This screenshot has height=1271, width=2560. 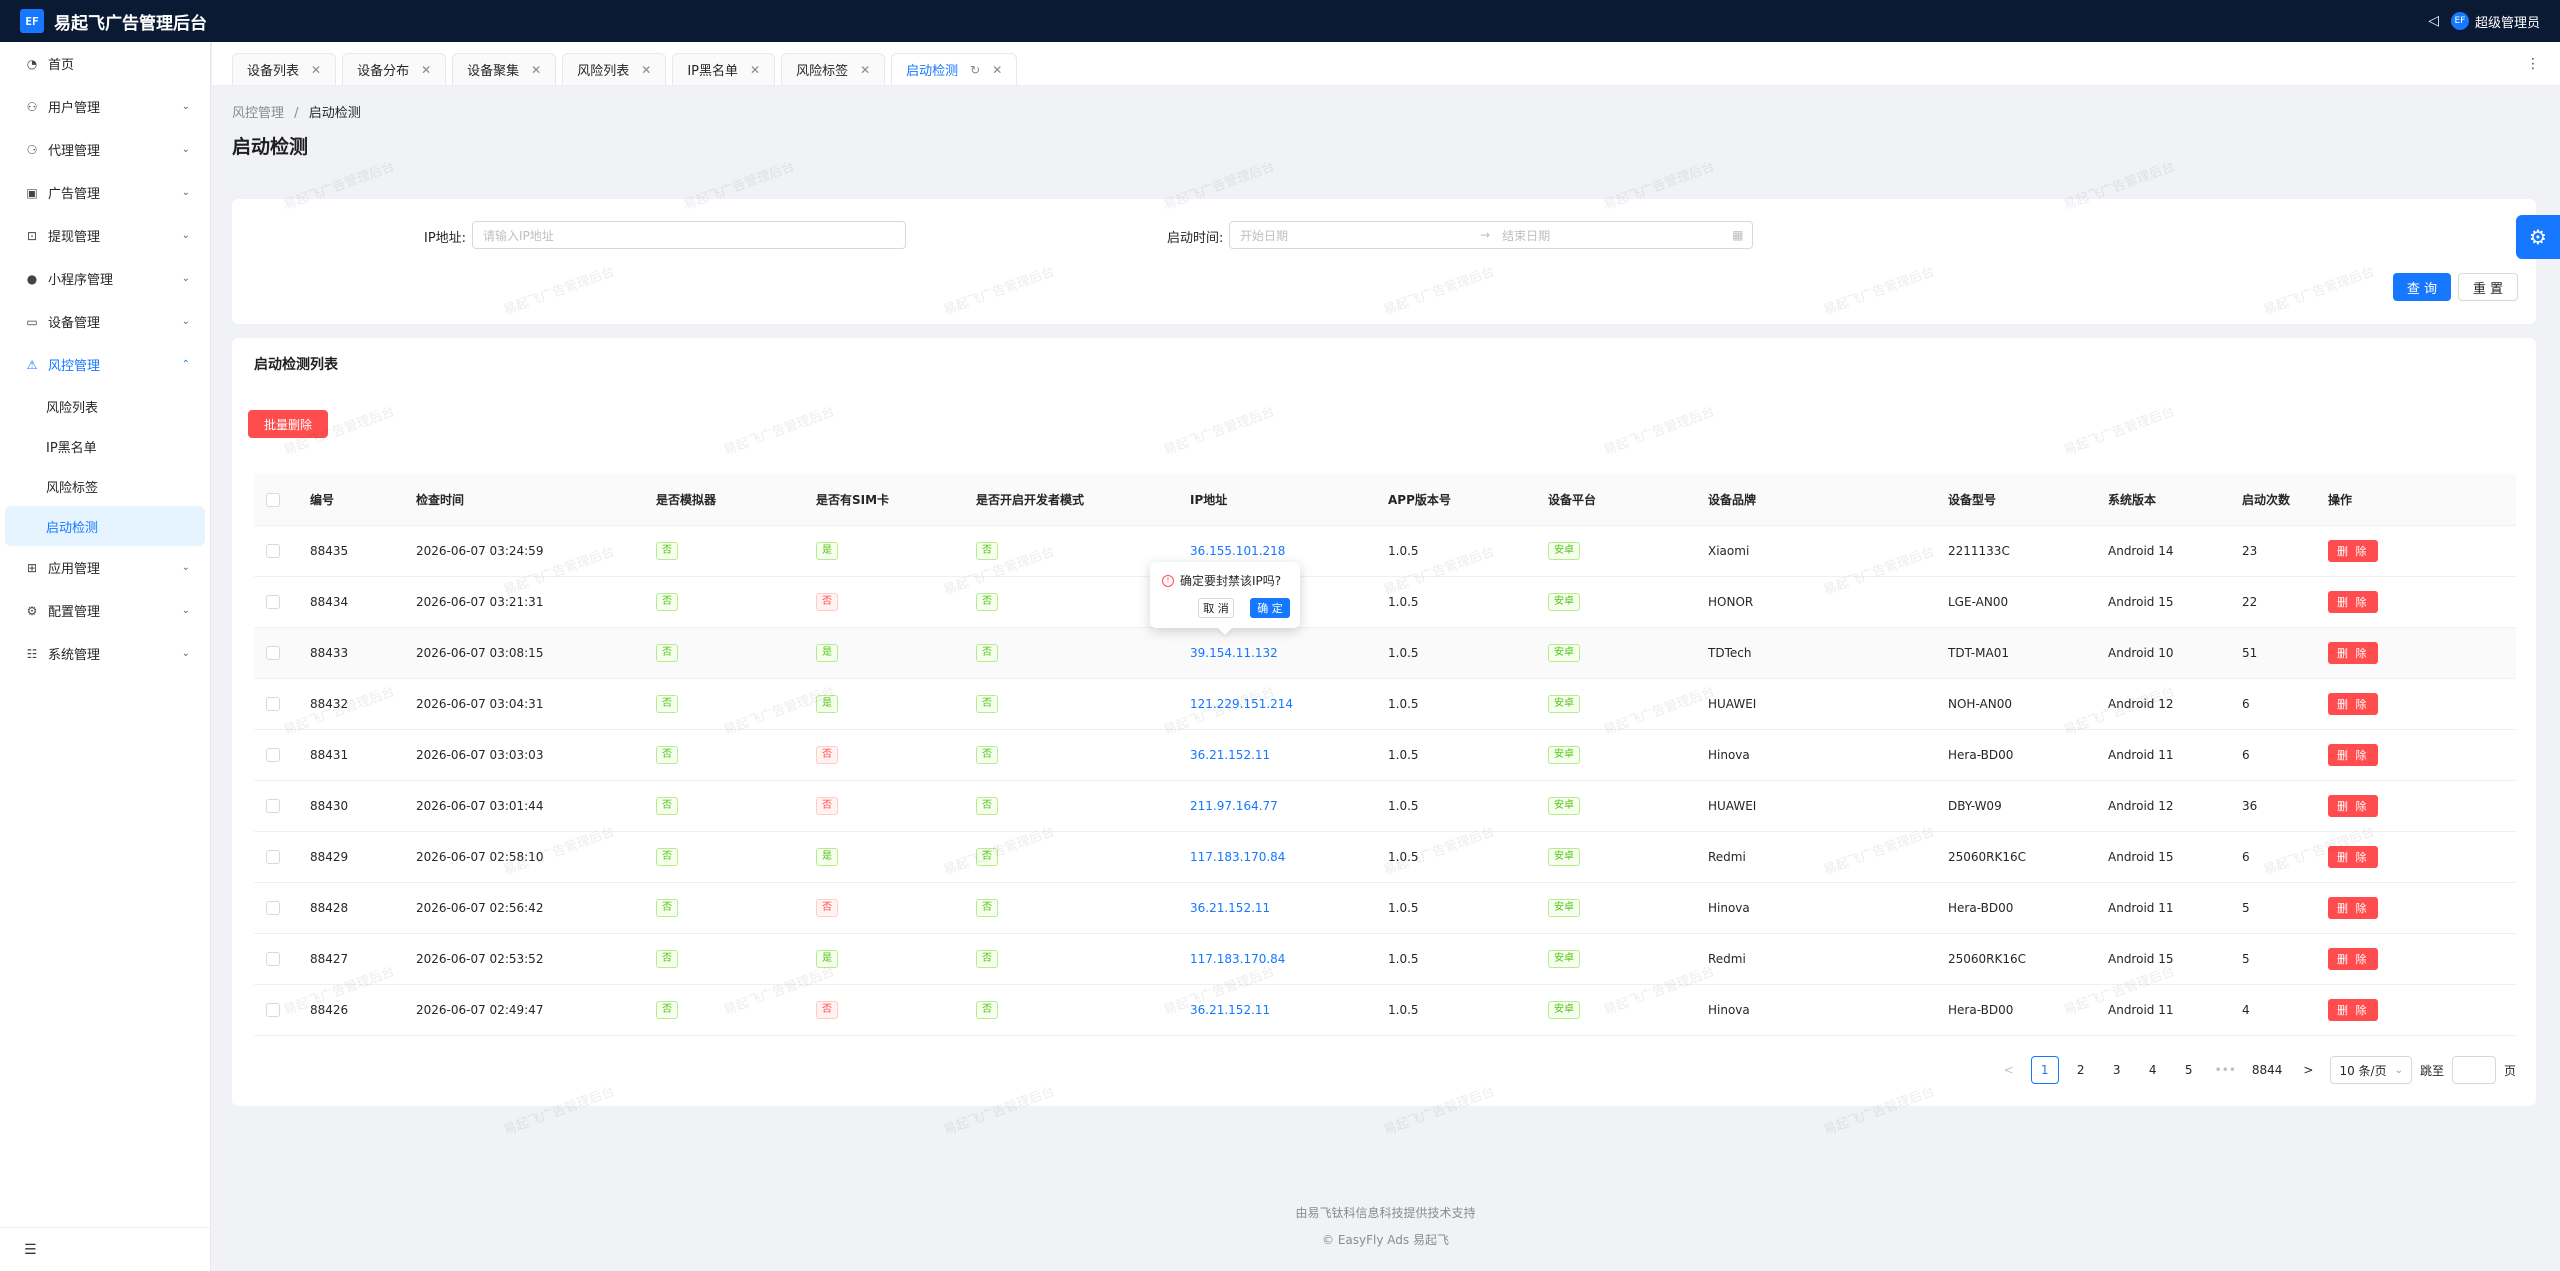 What do you see at coordinates (2473, 1070) in the screenshot?
I see `jump-input` at bounding box center [2473, 1070].